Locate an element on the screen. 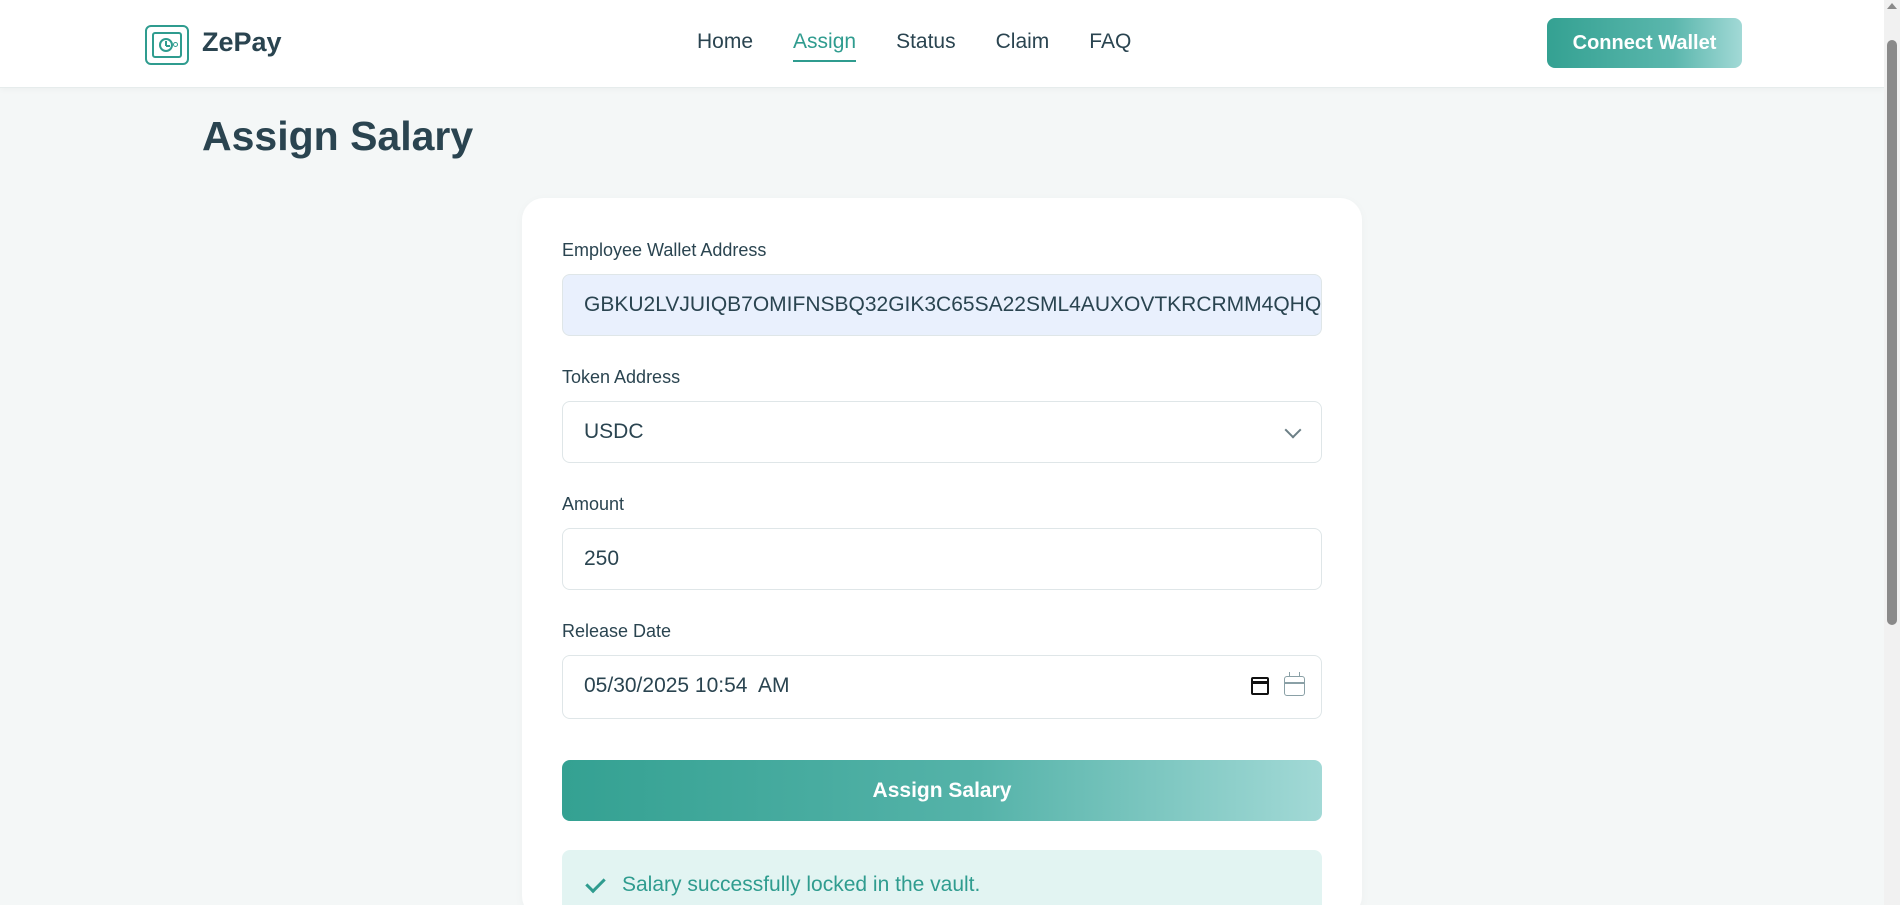 This screenshot has width=1900, height=905. token-address-label: Token Address is located at coordinates (621, 377).